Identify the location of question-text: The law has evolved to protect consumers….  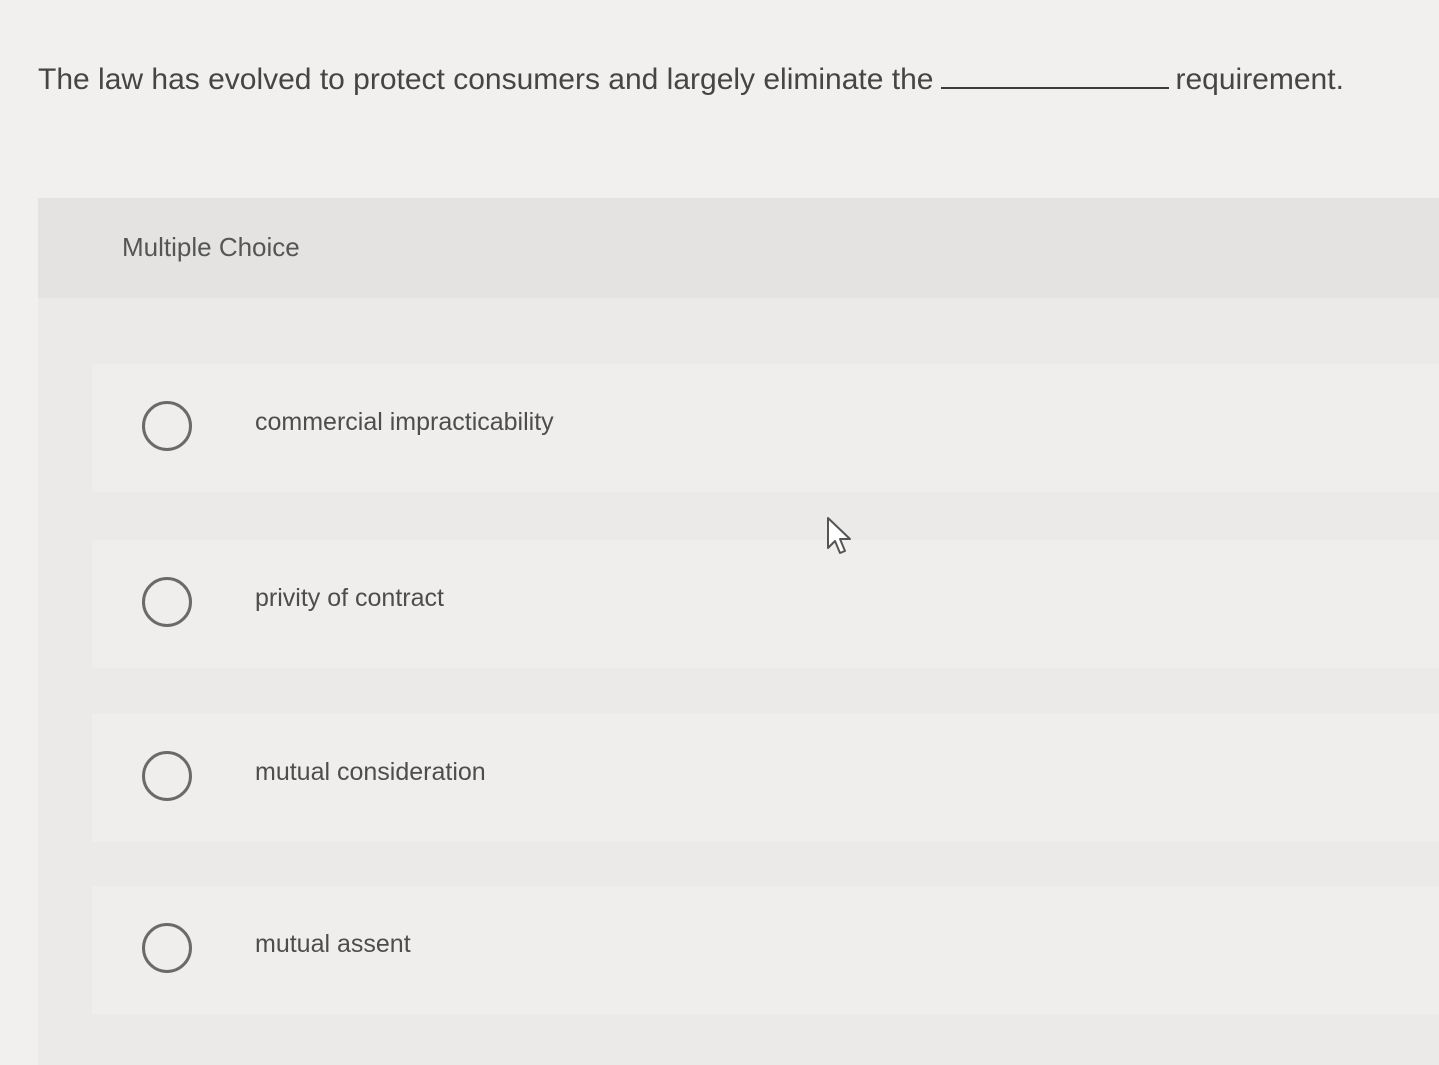
(728, 80).